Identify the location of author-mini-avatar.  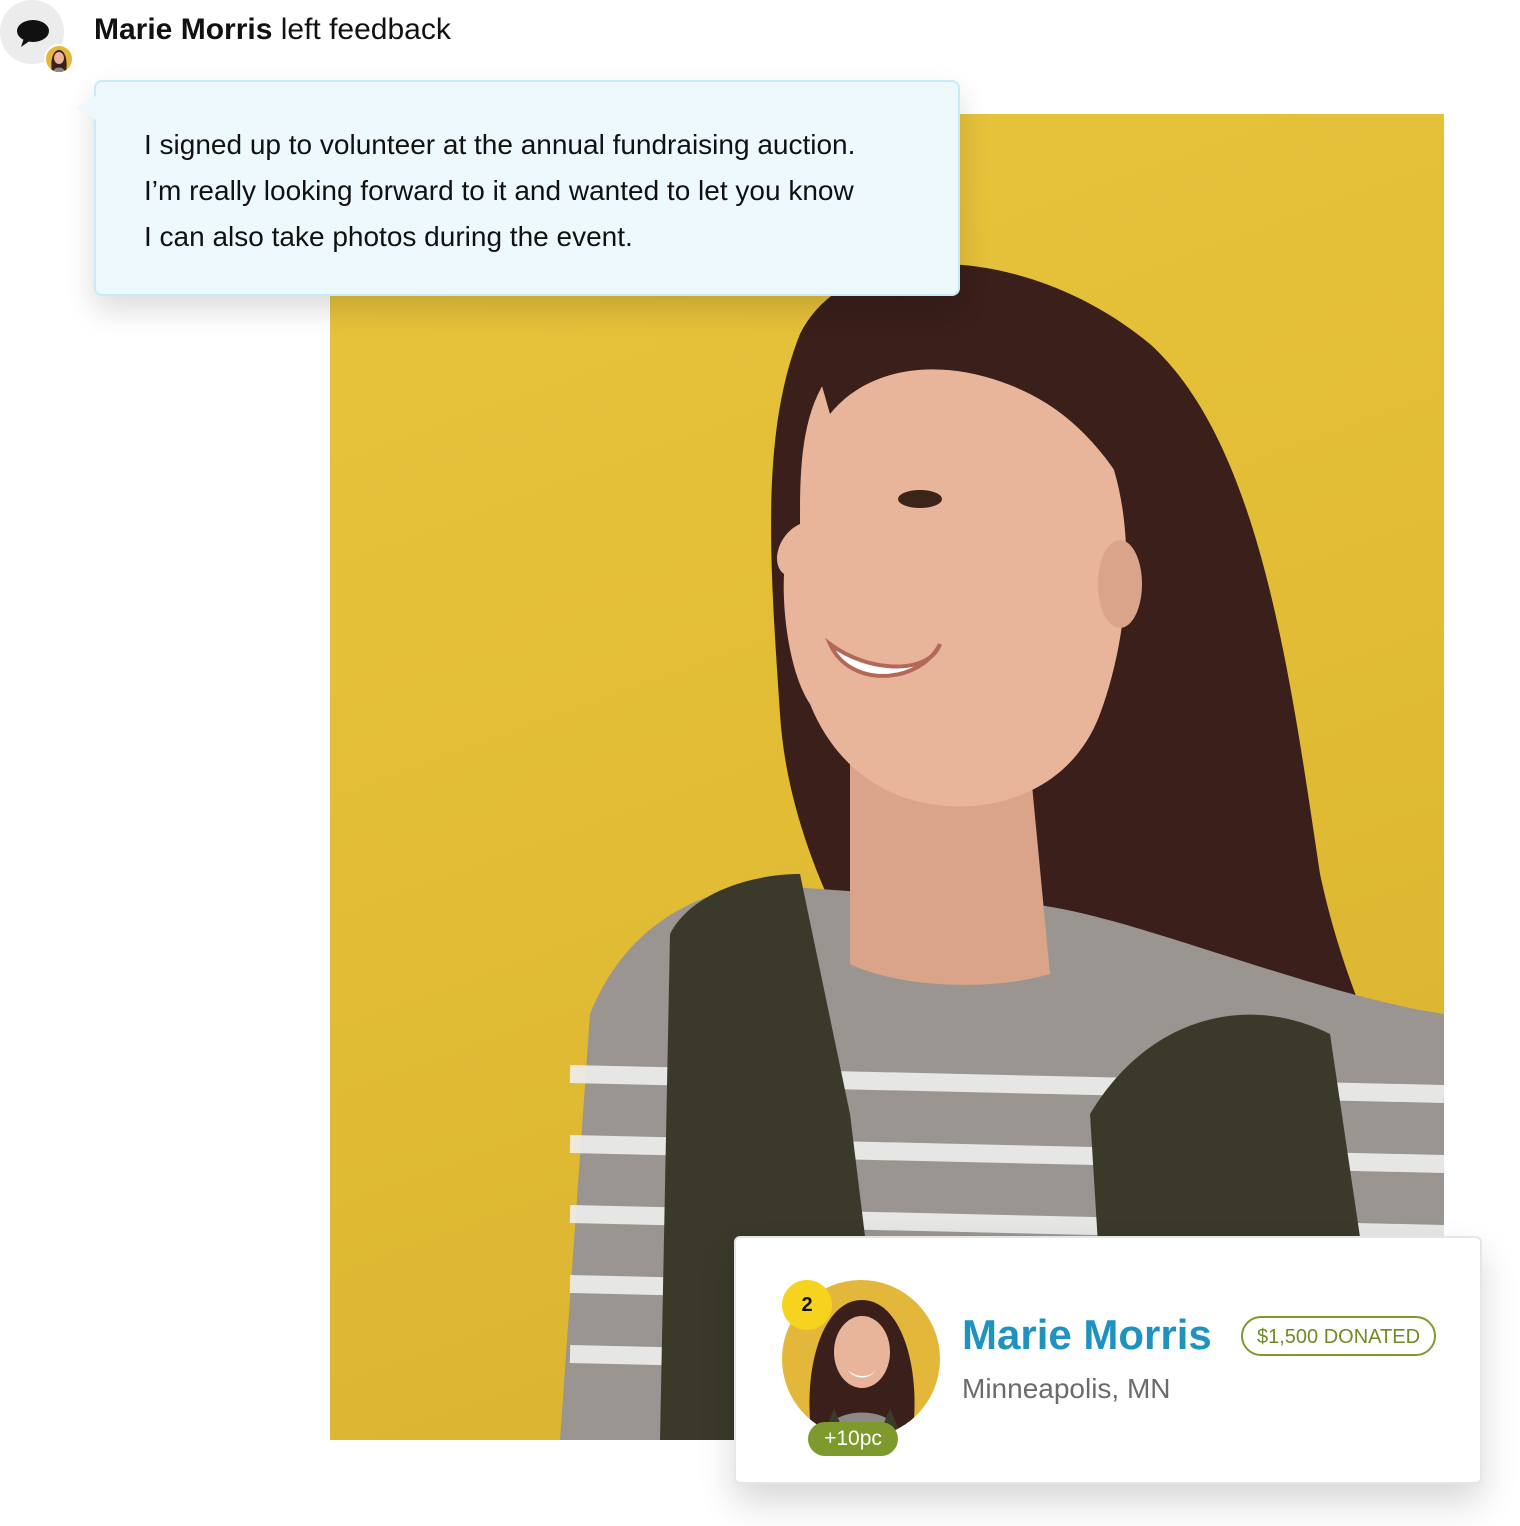
(59, 59).